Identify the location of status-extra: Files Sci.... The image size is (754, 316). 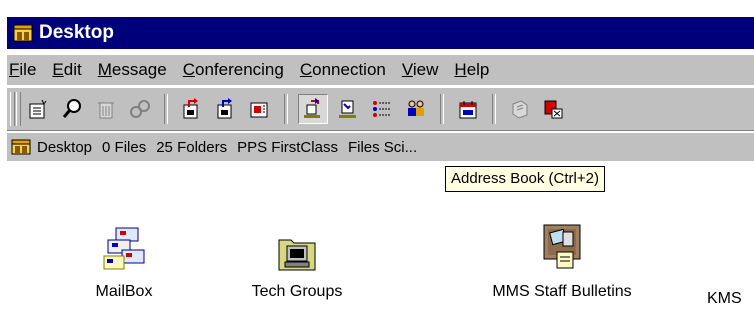
(382, 147).